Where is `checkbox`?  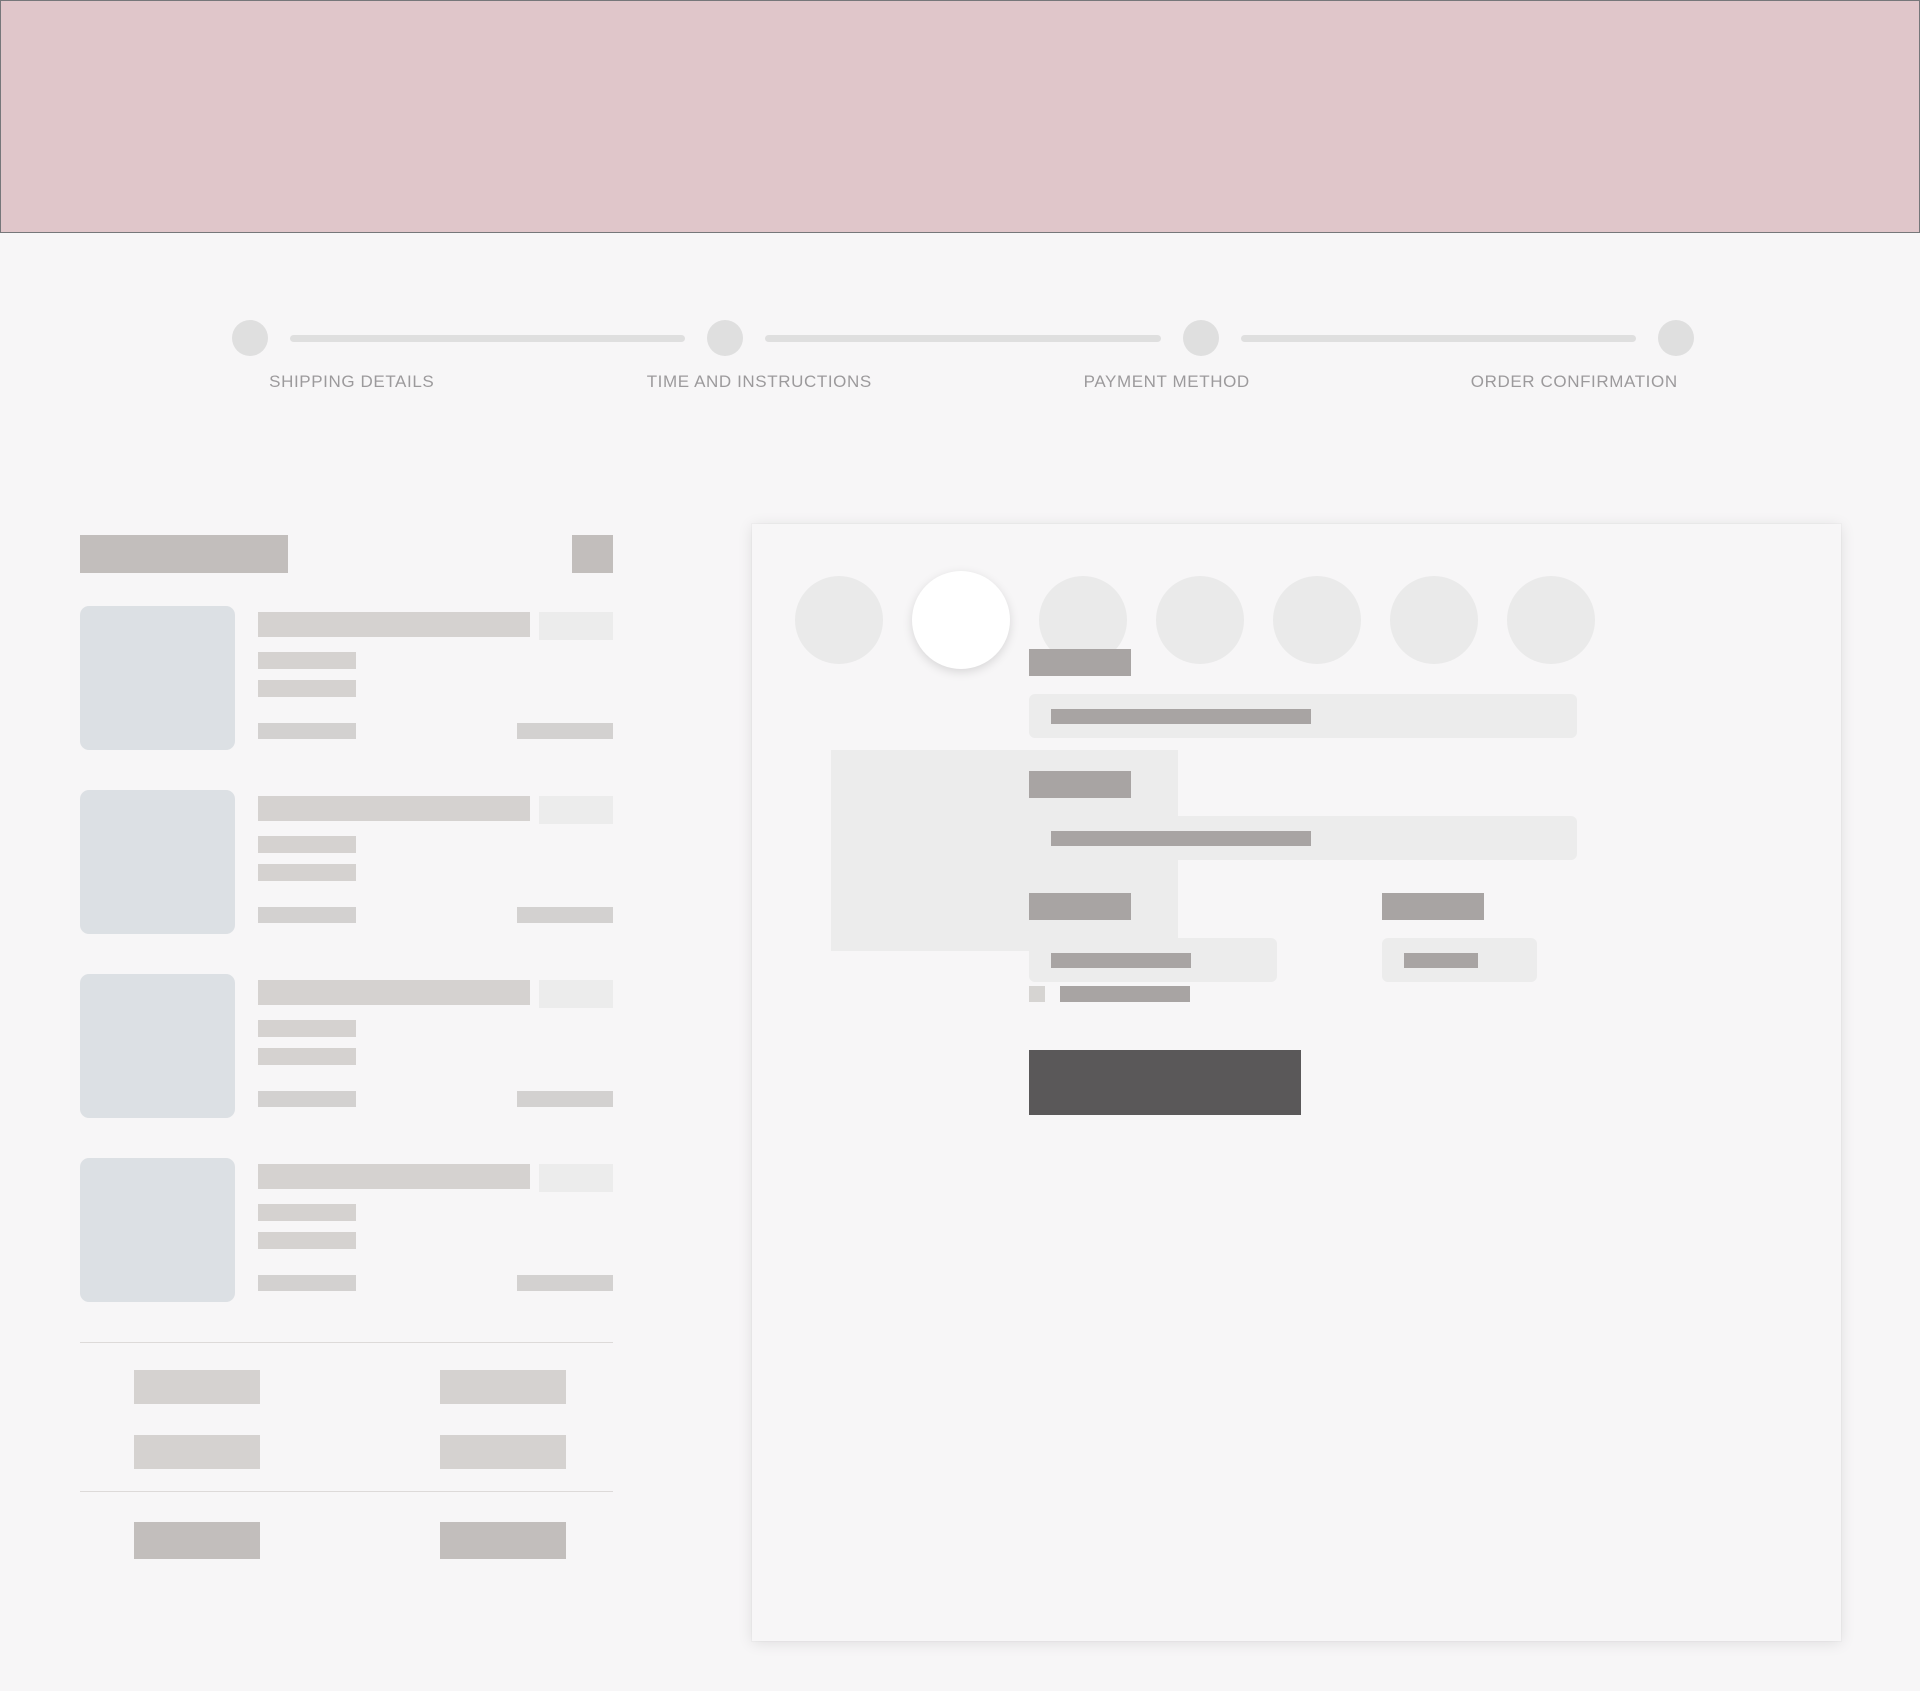 checkbox is located at coordinates (1037, 994).